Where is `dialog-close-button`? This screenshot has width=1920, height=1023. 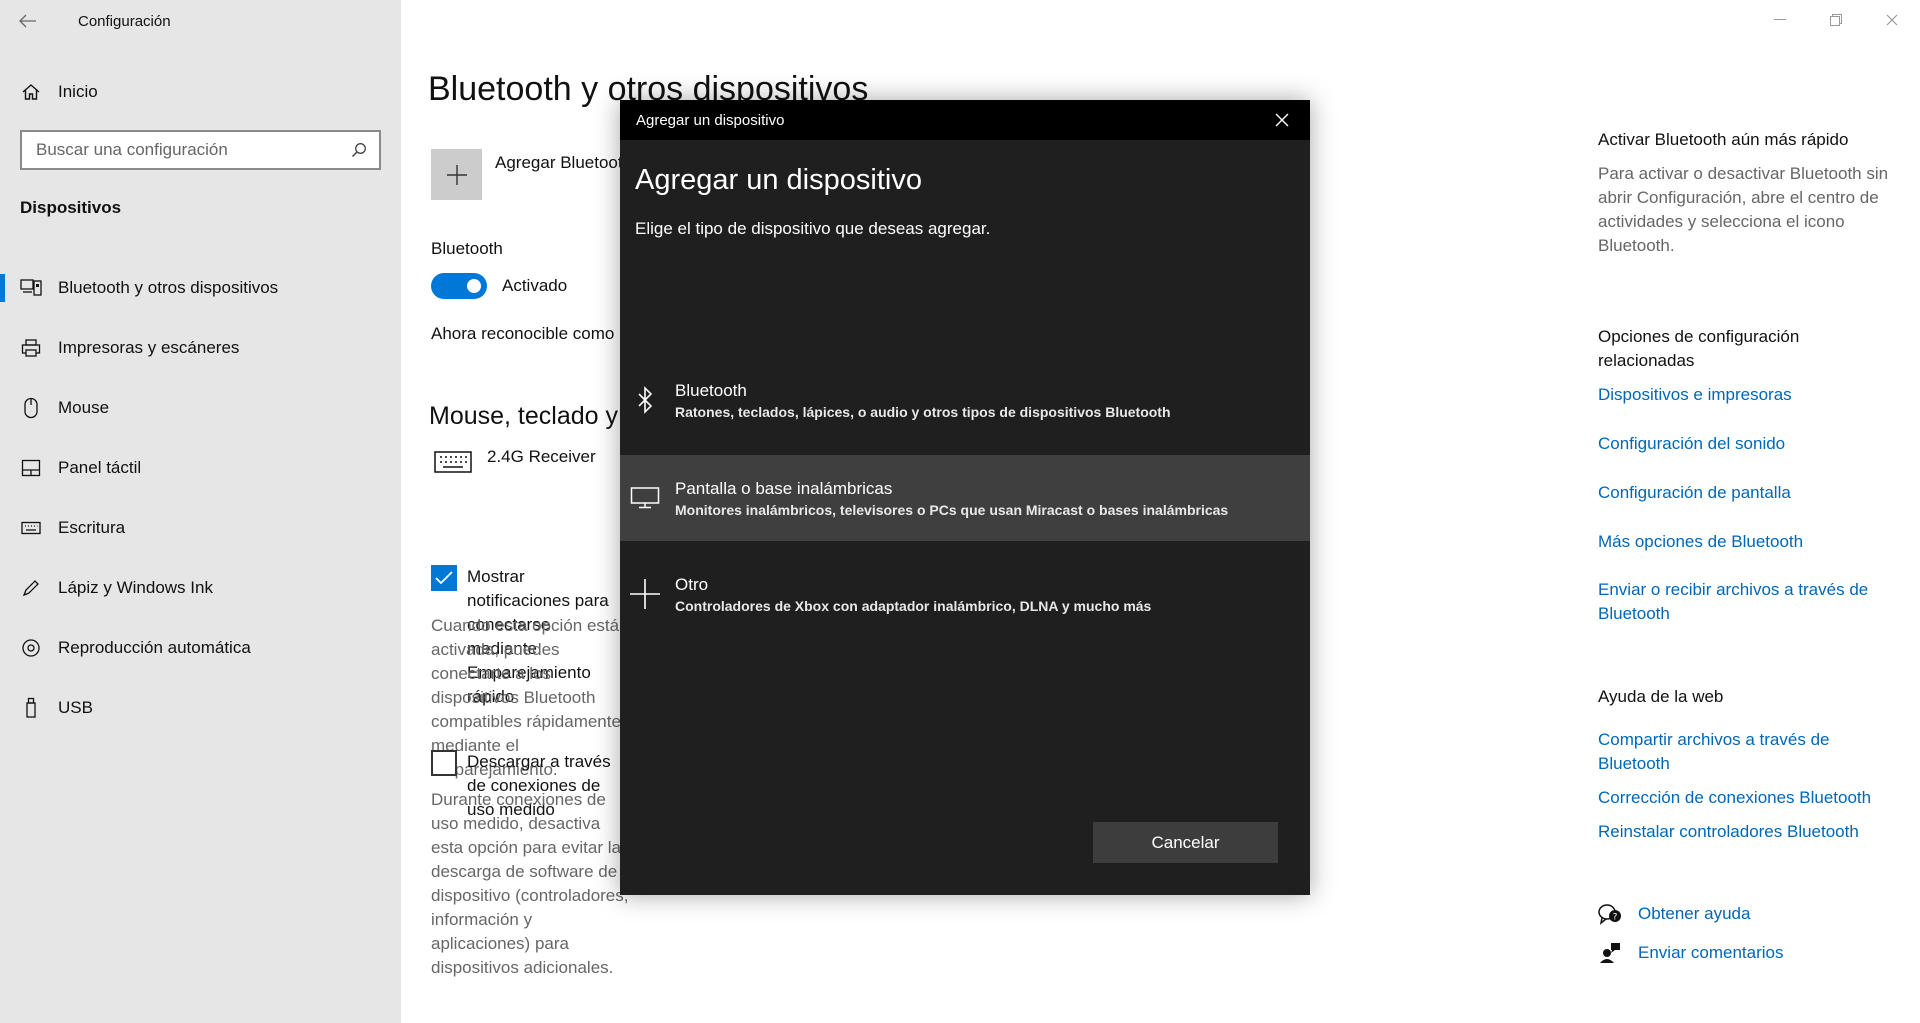
dialog-close-button is located at coordinates (1282, 120).